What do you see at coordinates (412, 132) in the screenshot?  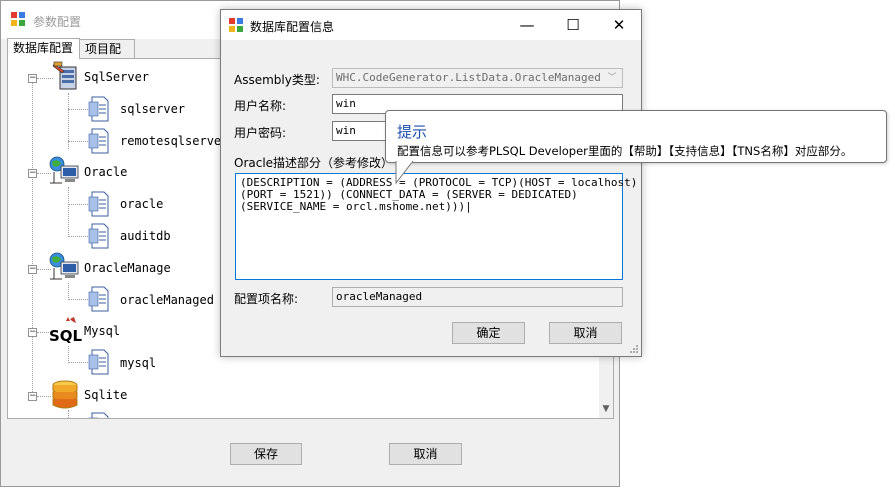 I see `tooltip-title: 提示` at bounding box center [412, 132].